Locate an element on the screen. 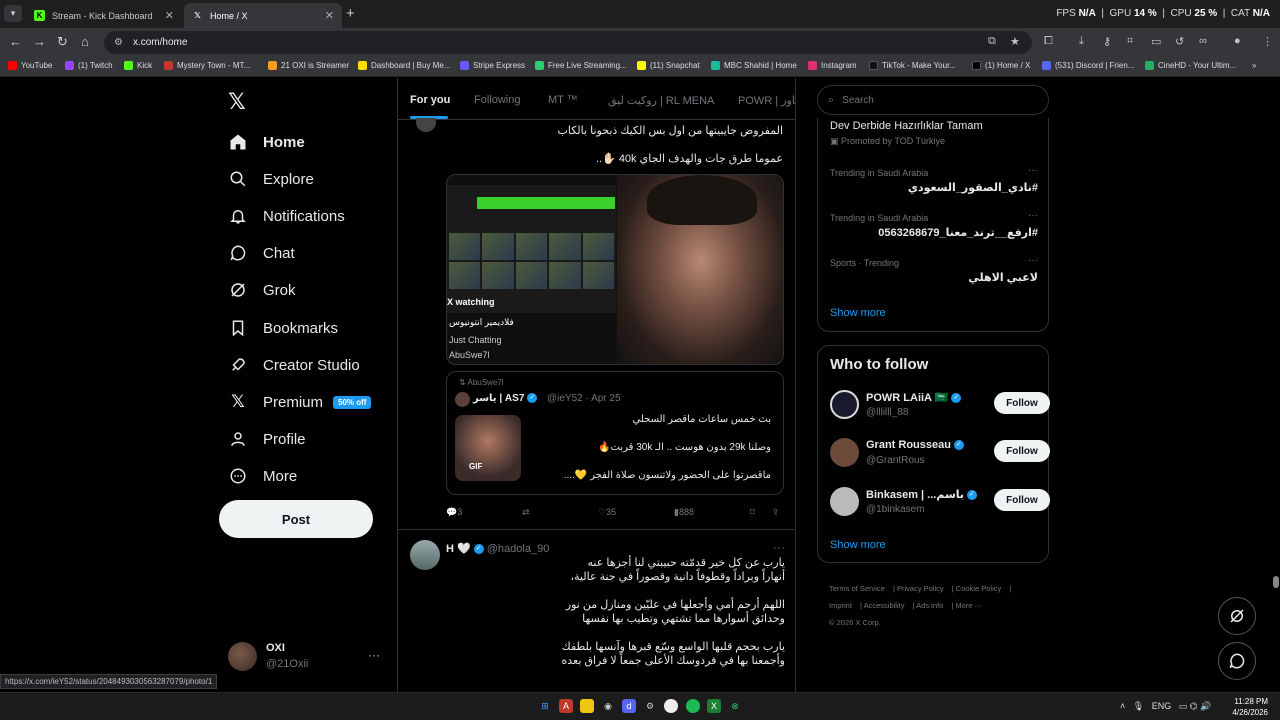 This screenshot has width=1280, height=720. media-photo is located at coordinates (700, 269).